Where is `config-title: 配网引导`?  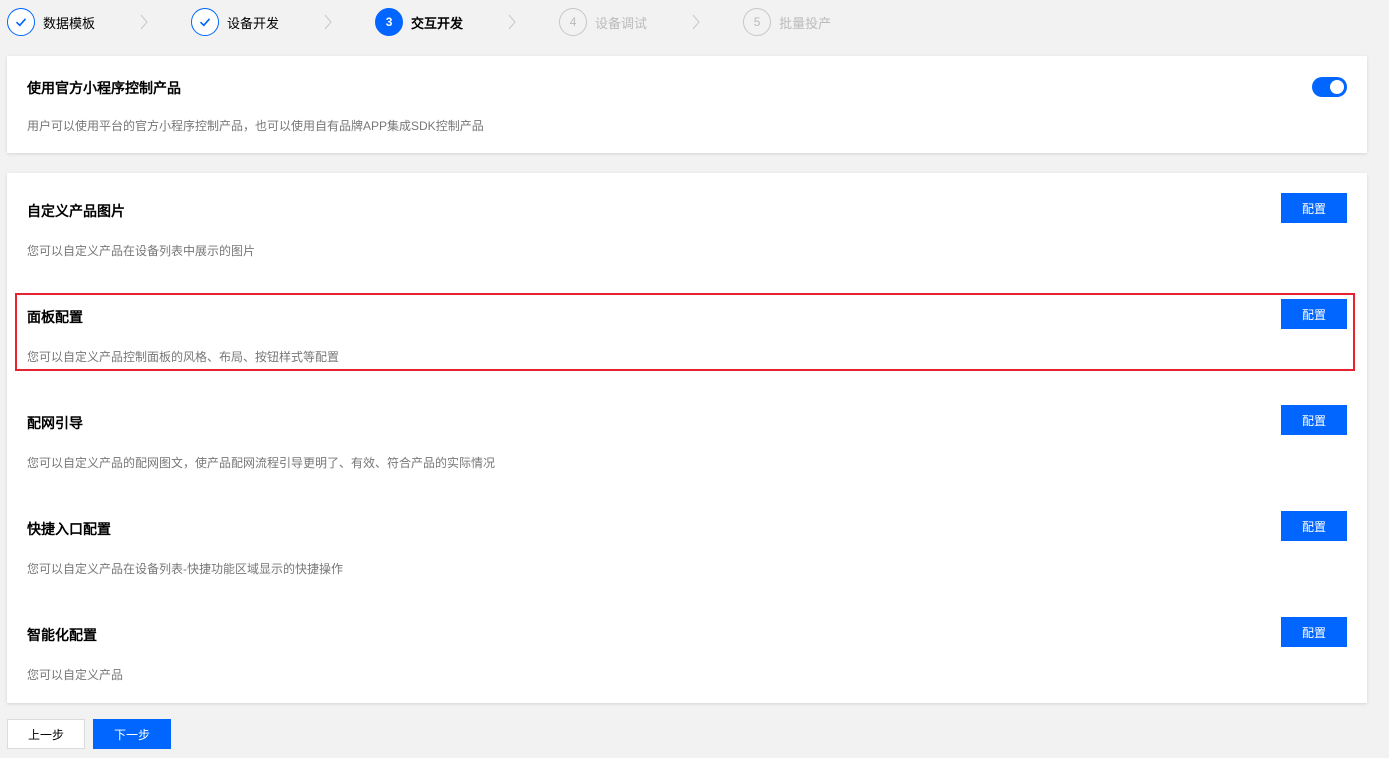 config-title: 配网引导 is located at coordinates (55, 423).